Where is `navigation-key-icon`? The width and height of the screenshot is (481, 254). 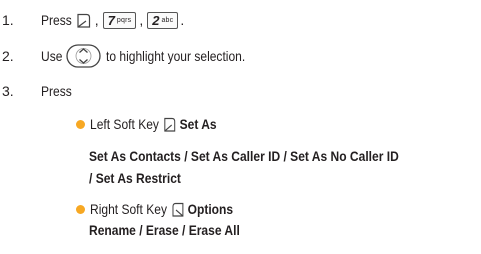
navigation-key-icon is located at coordinates (83, 56).